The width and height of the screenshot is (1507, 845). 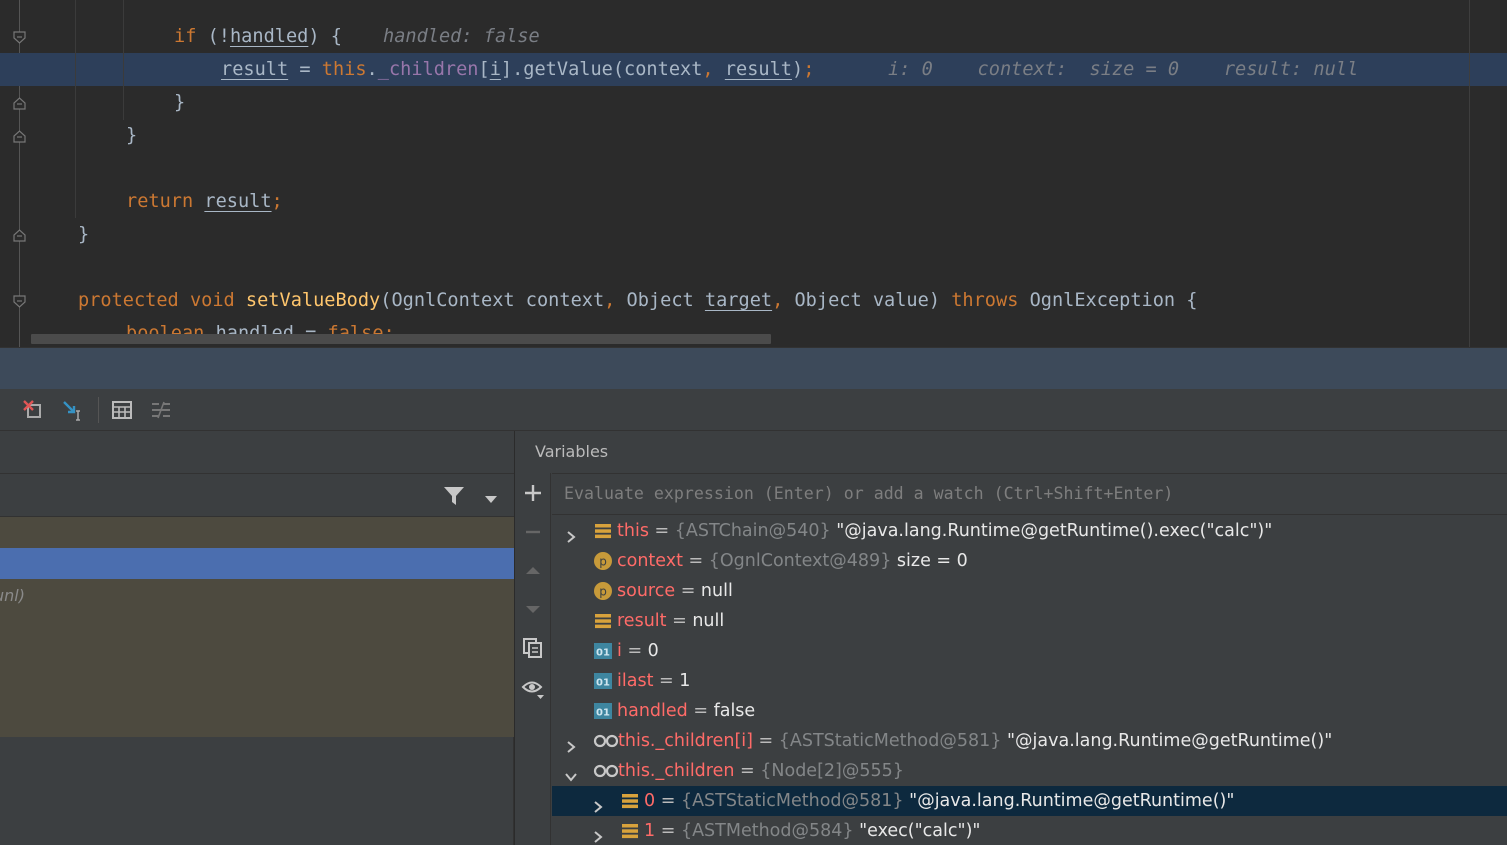 I want to click on code-token: target, so click(x=738, y=300).